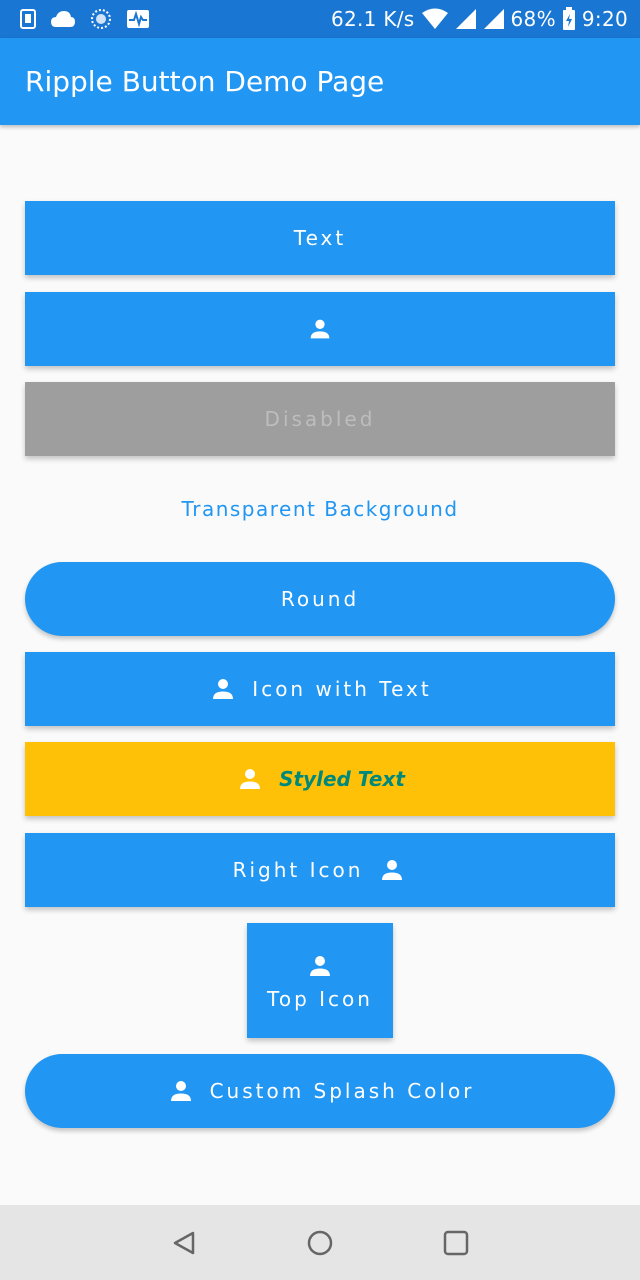 The height and width of the screenshot is (1280, 640). Describe the element at coordinates (320, 998) in the screenshot. I see `top-icon-label: Top Icon` at that location.